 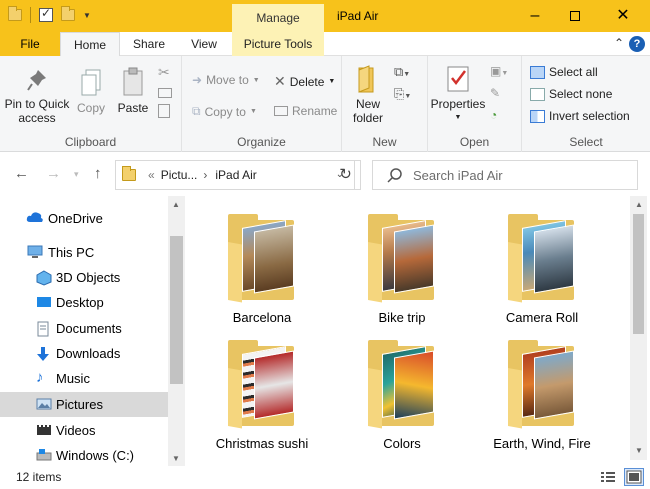 What do you see at coordinates (95, 455) in the screenshot?
I see `nav-label: Windows (C:)` at bounding box center [95, 455].